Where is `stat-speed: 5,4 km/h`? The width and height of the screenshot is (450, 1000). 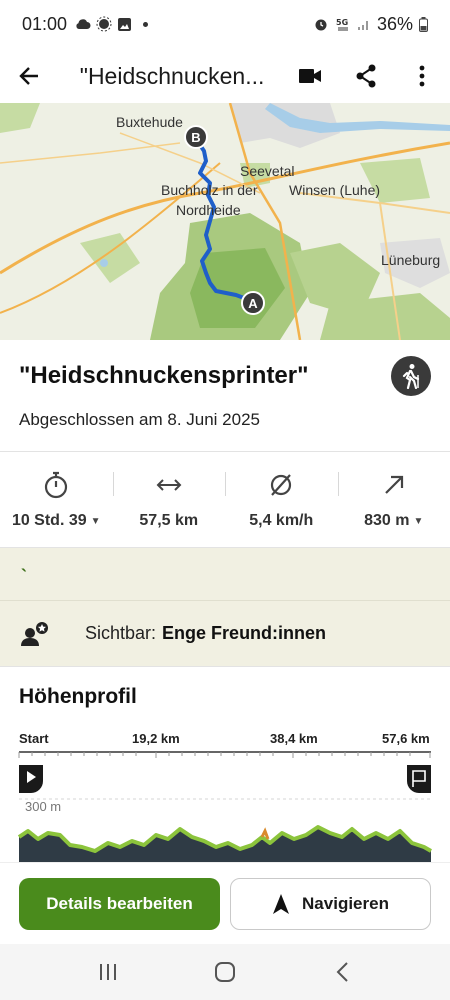 stat-speed: 5,4 km/h is located at coordinates (281, 499).